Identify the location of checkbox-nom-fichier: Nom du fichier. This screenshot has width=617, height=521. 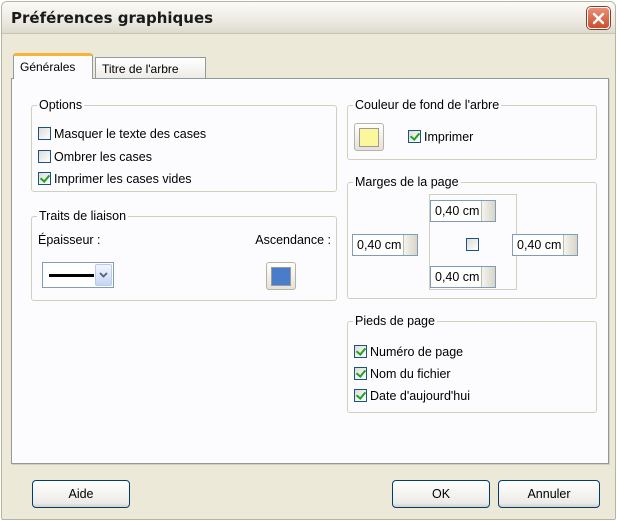
(402, 373).